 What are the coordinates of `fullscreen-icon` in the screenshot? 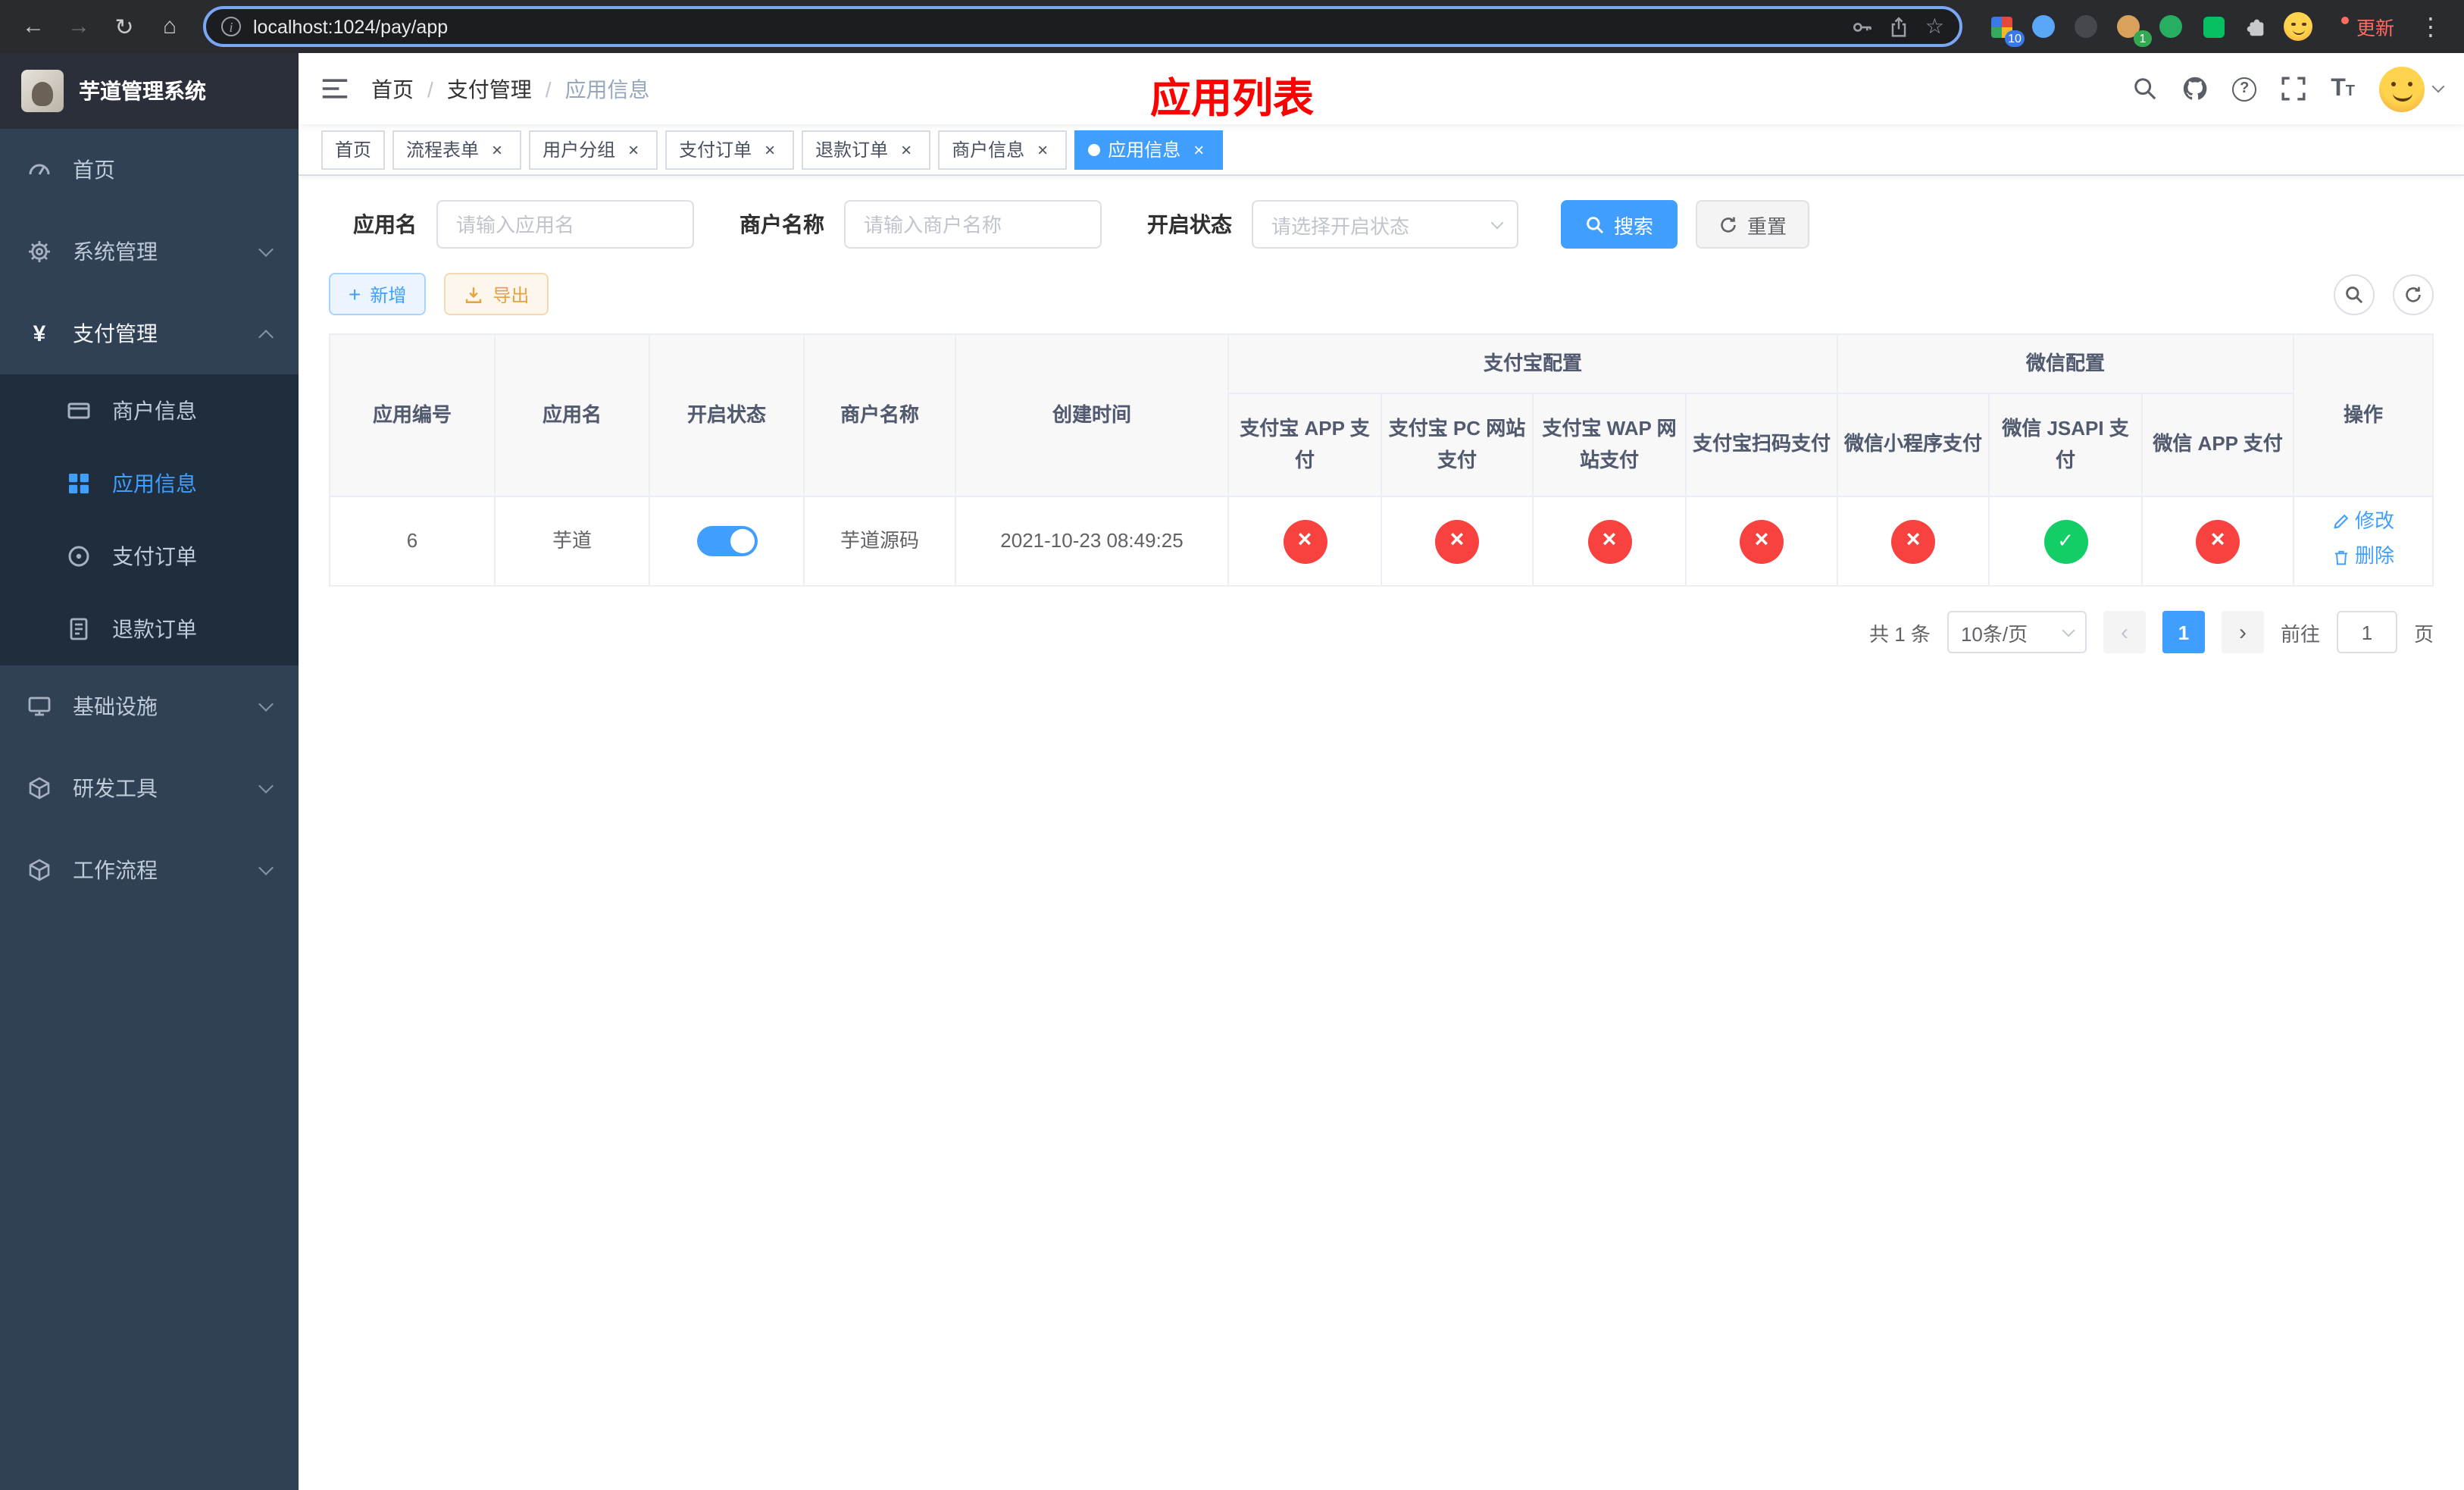 It's located at (2293, 89).